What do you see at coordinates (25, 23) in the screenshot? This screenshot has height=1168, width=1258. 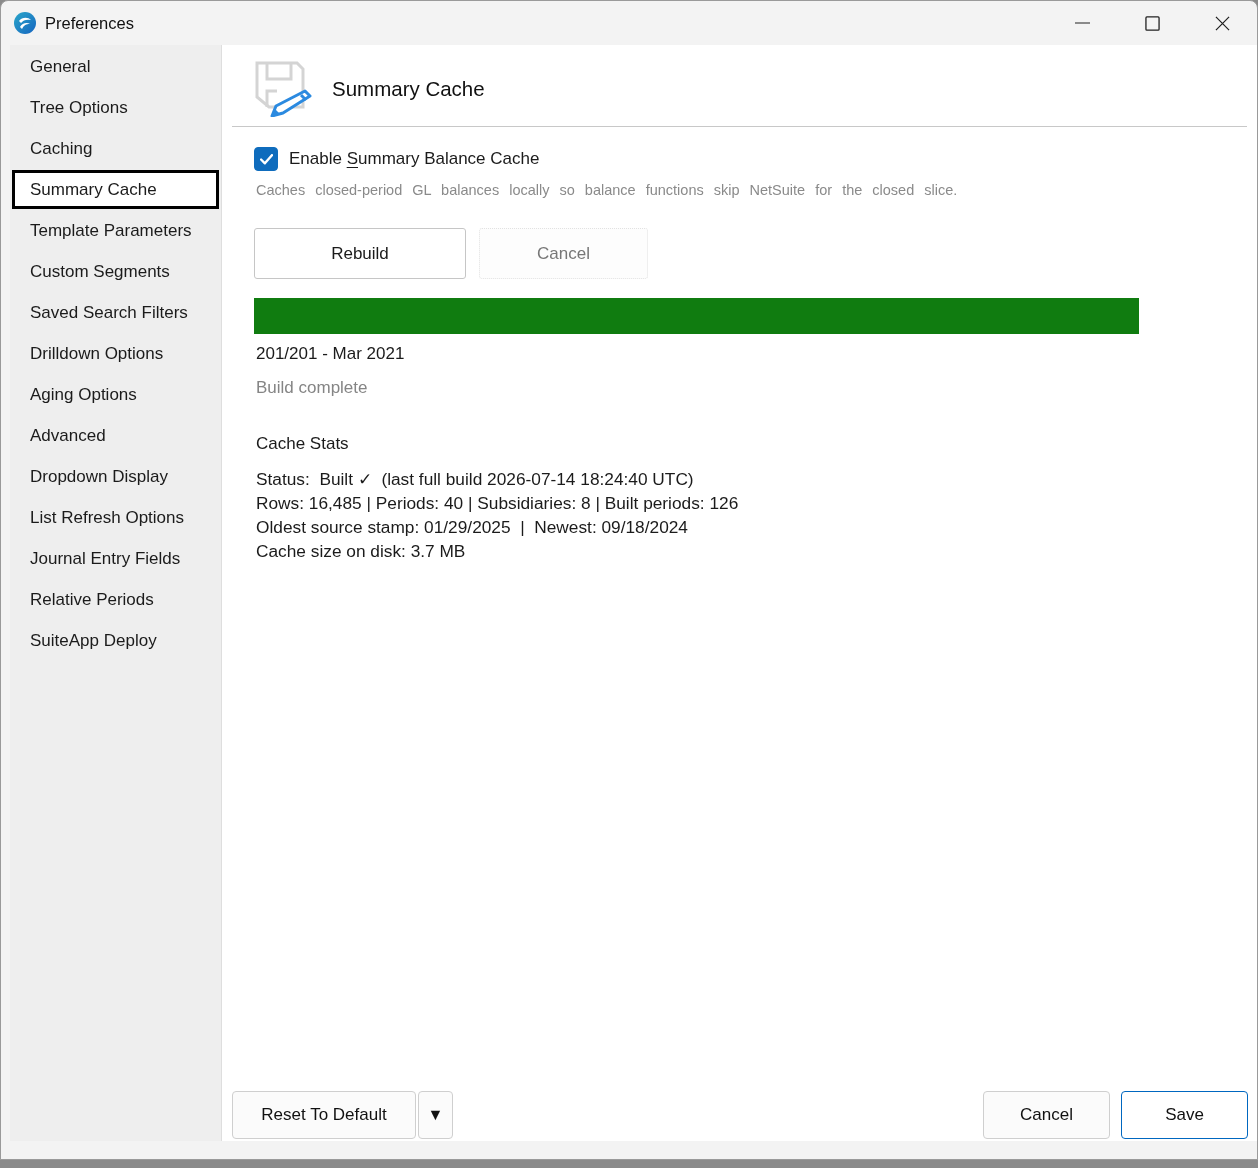 I see `app-logo-icon` at bounding box center [25, 23].